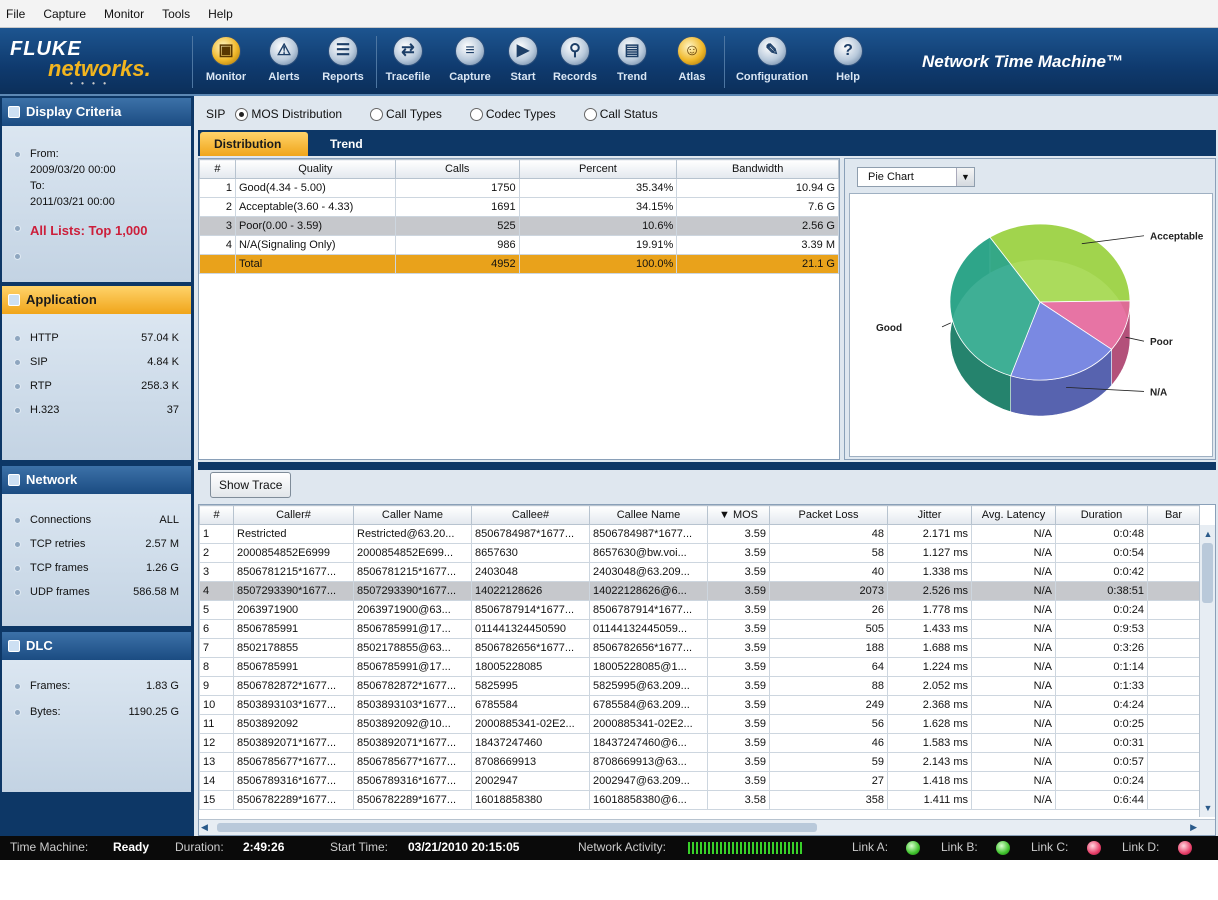 The width and height of the screenshot is (1218, 900). What do you see at coordinates (598, 169) in the screenshot?
I see `dist-col-percent: Percent` at bounding box center [598, 169].